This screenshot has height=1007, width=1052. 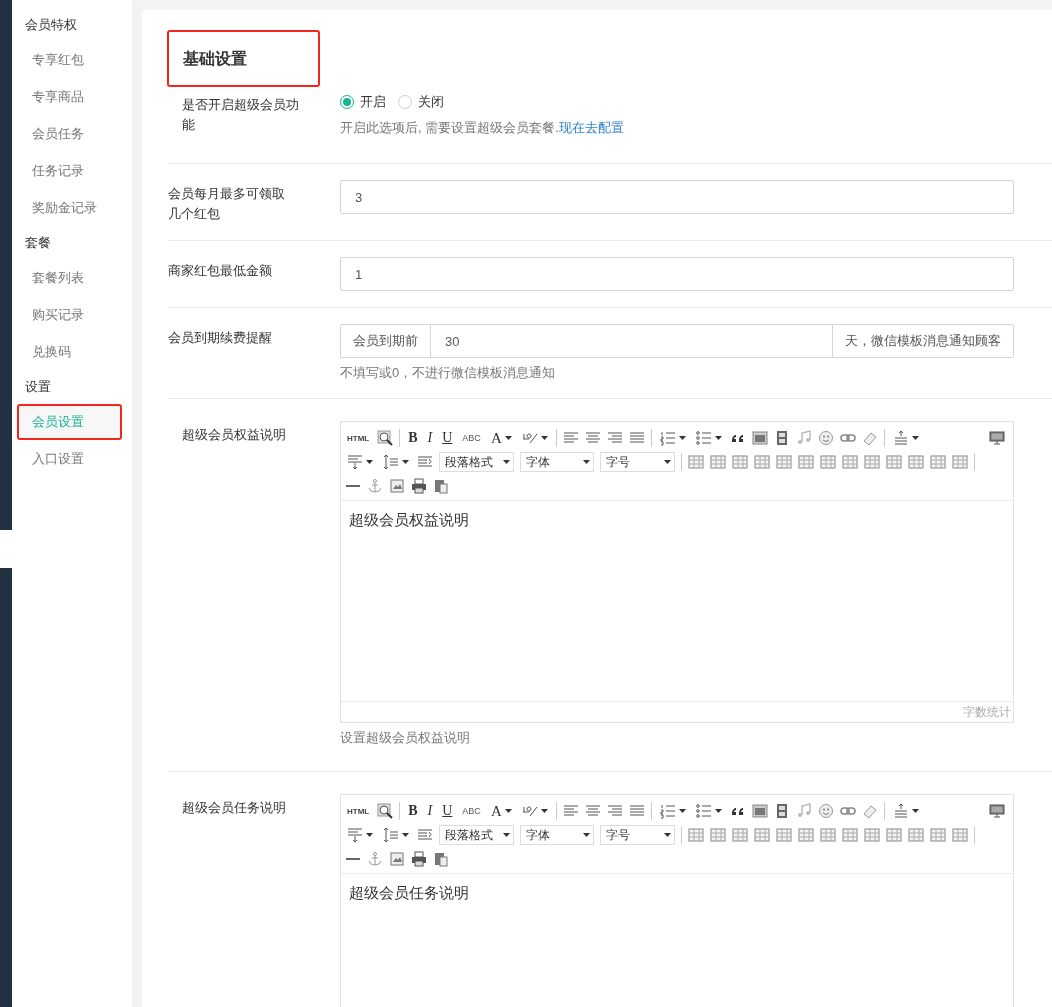 What do you see at coordinates (431, 102) in the screenshot?
I see `radio-label: 关闭` at bounding box center [431, 102].